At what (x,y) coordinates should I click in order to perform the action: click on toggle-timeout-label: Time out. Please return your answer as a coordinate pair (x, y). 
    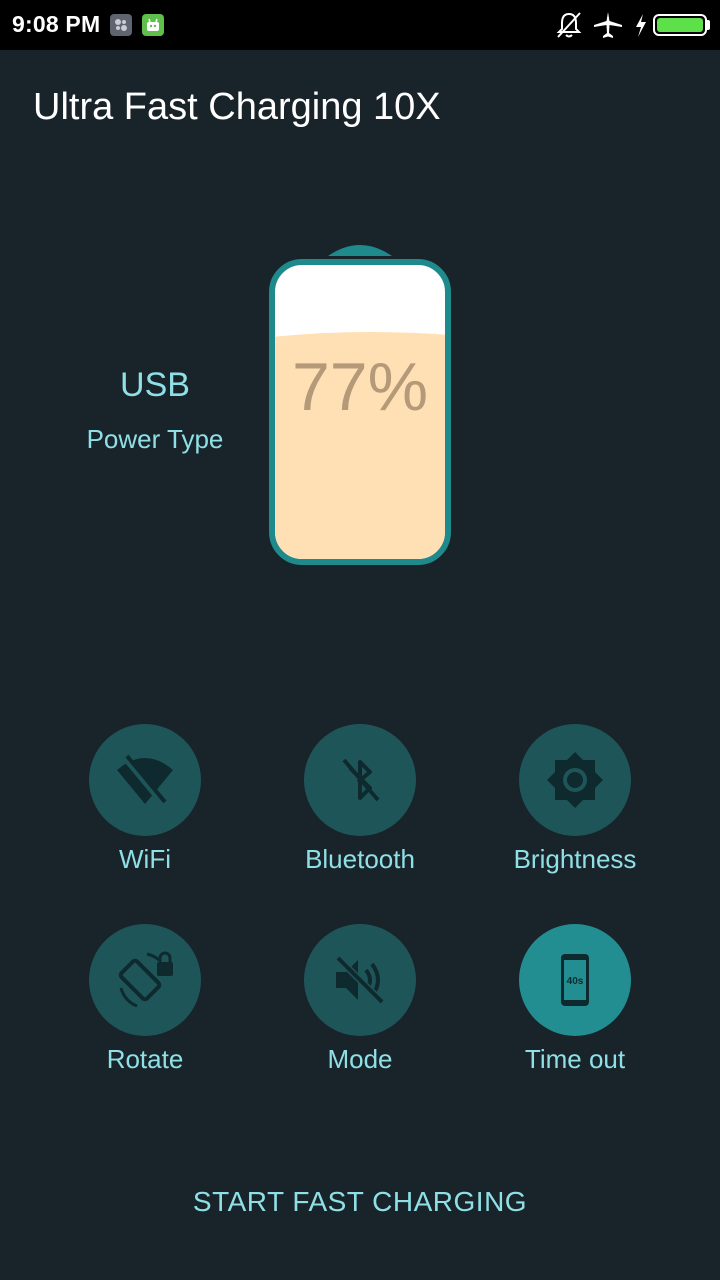
    Looking at the image, I should click on (575, 1059).